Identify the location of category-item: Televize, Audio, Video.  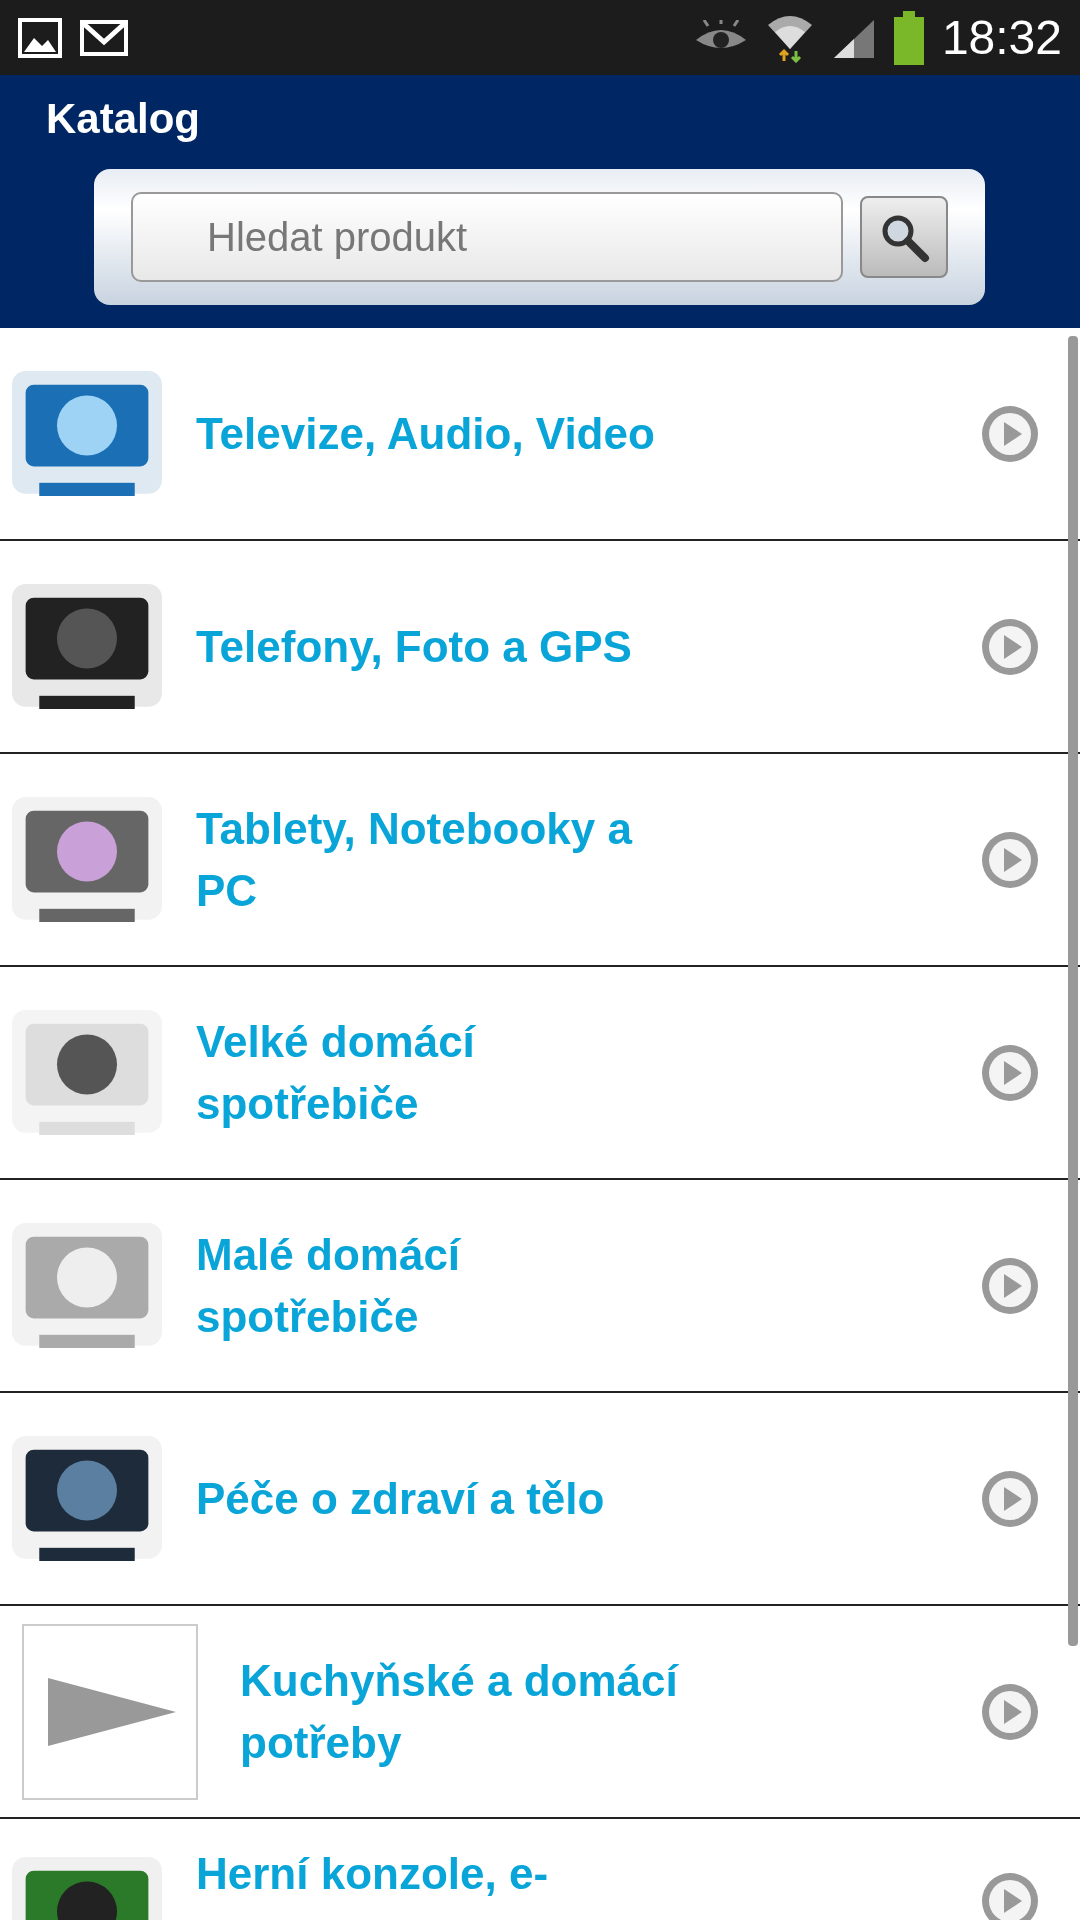
(540, 434).